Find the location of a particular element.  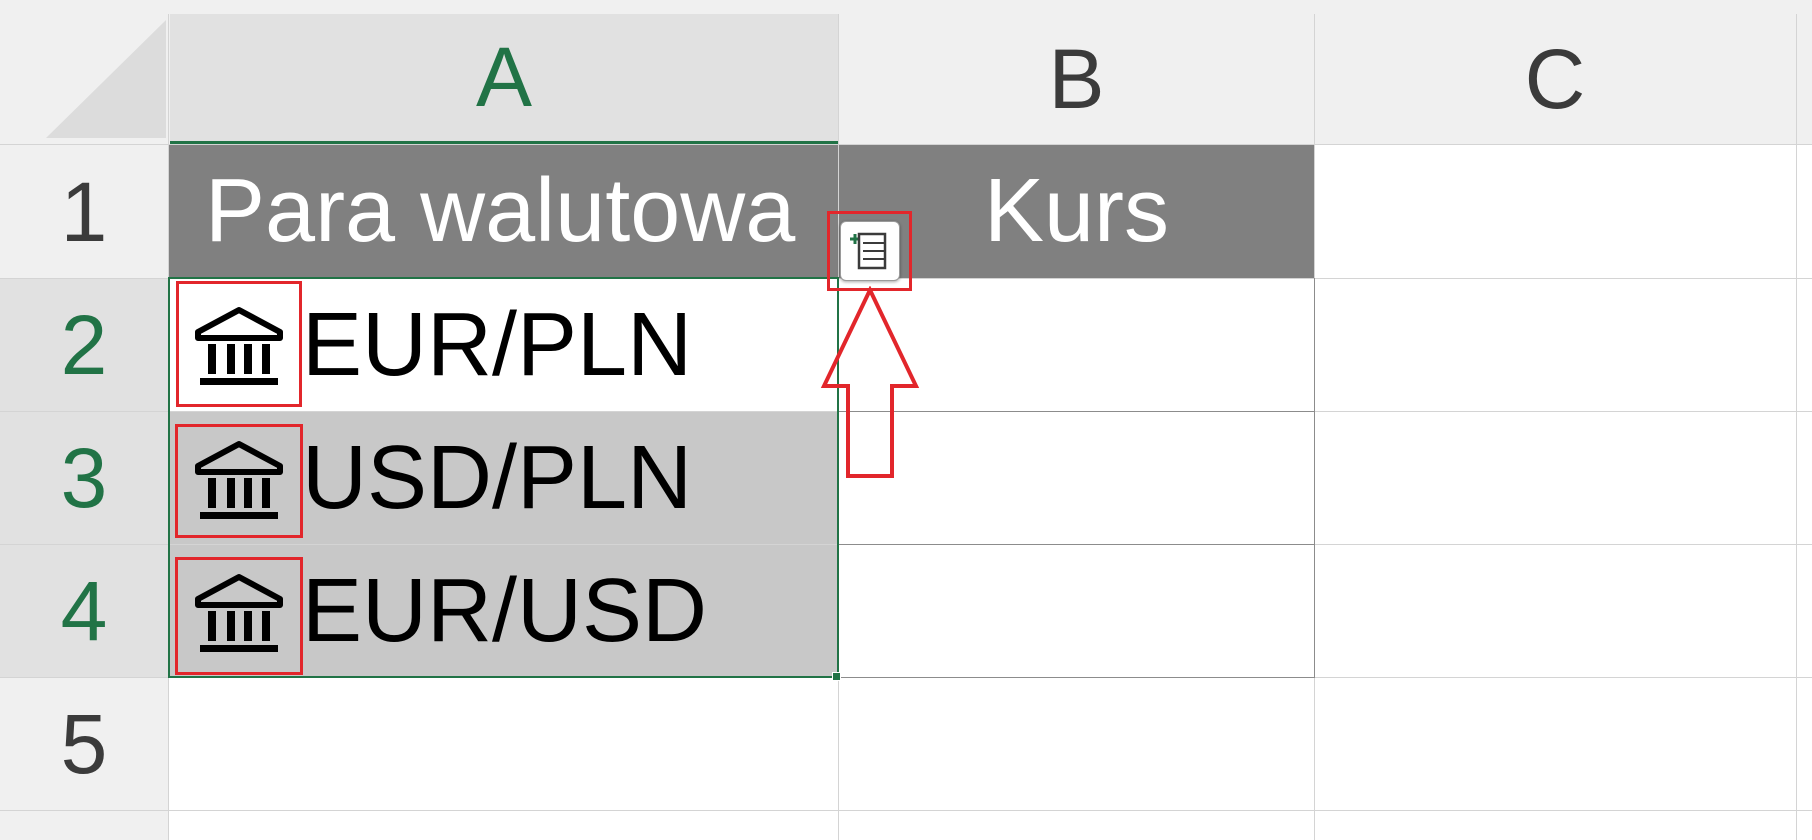

selection-fill-handle is located at coordinates (836, 676).